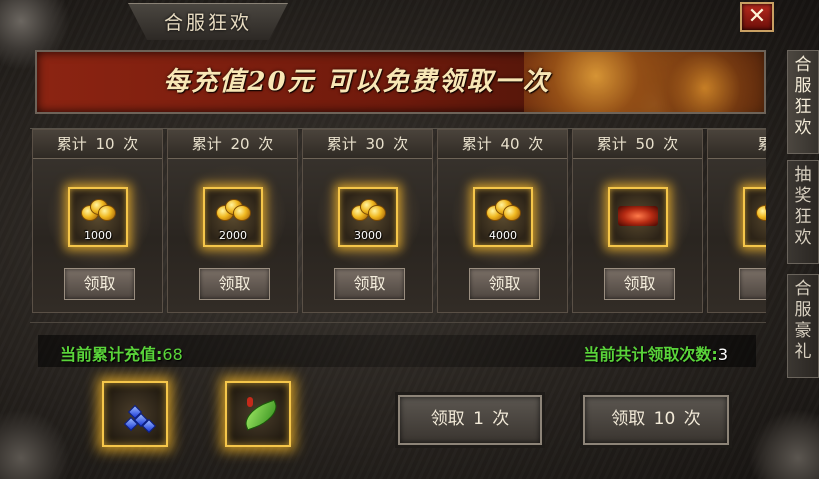 The image size is (819, 479). Describe the element at coordinates (502, 144) in the screenshot. I see `reward-card-header: 累计 40 次` at that location.